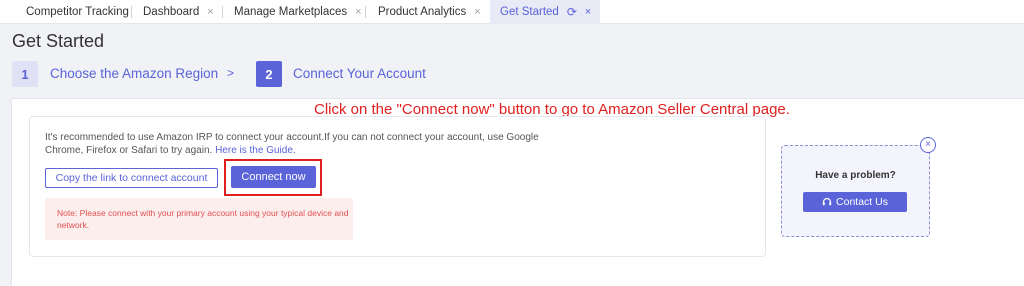 This screenshot has width=1024, height=286. What do you see at coordinates (273, 177) in the screenshot?
I see `connect-now-button: Connect now` at bounding box center [273, 177].